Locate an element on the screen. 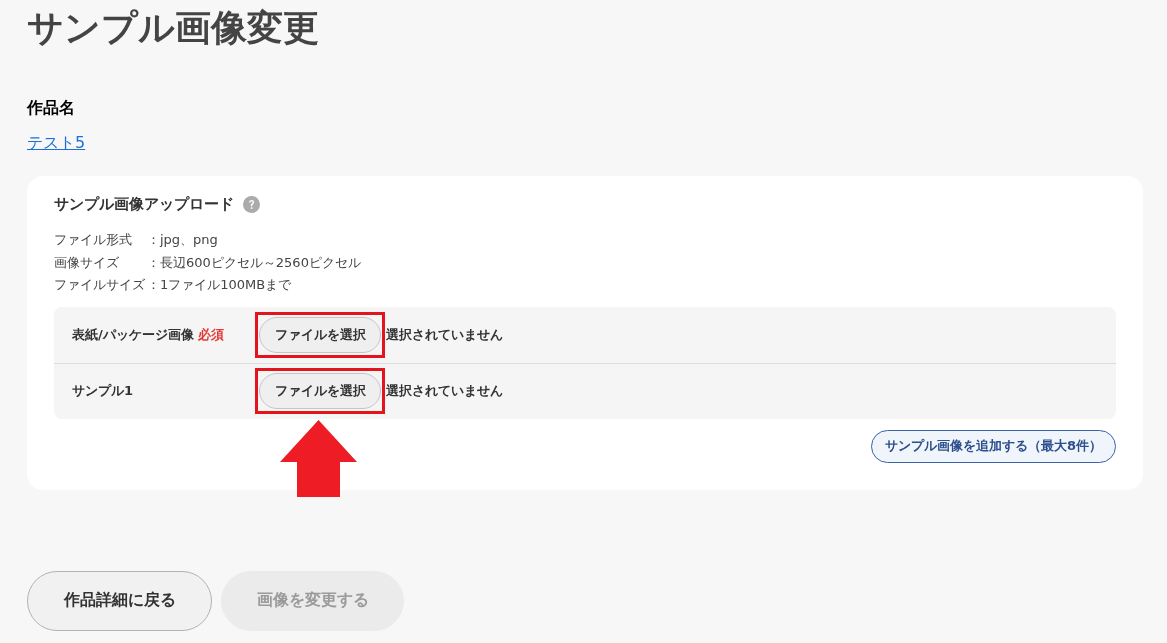 This screenshot has height=643, width=1167. spec-label: ファイルサイズ is located at coordinates (100, 285).